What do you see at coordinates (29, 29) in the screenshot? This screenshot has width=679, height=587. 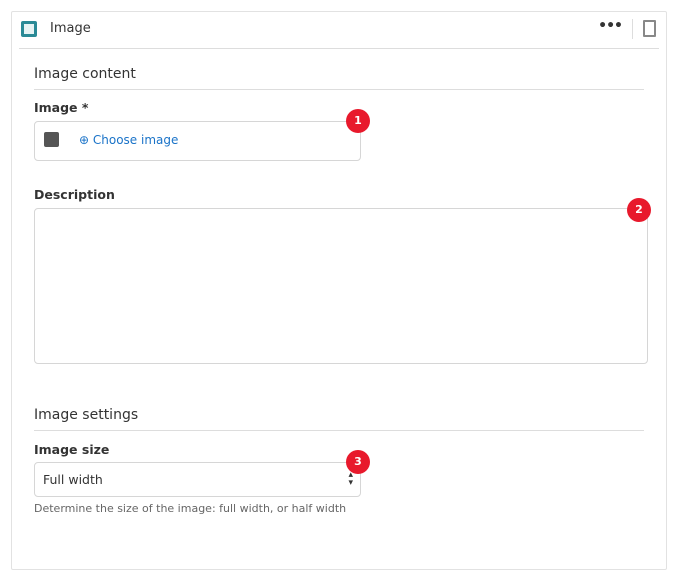 I see `image-block-icon` at bounding box center [29, 29].